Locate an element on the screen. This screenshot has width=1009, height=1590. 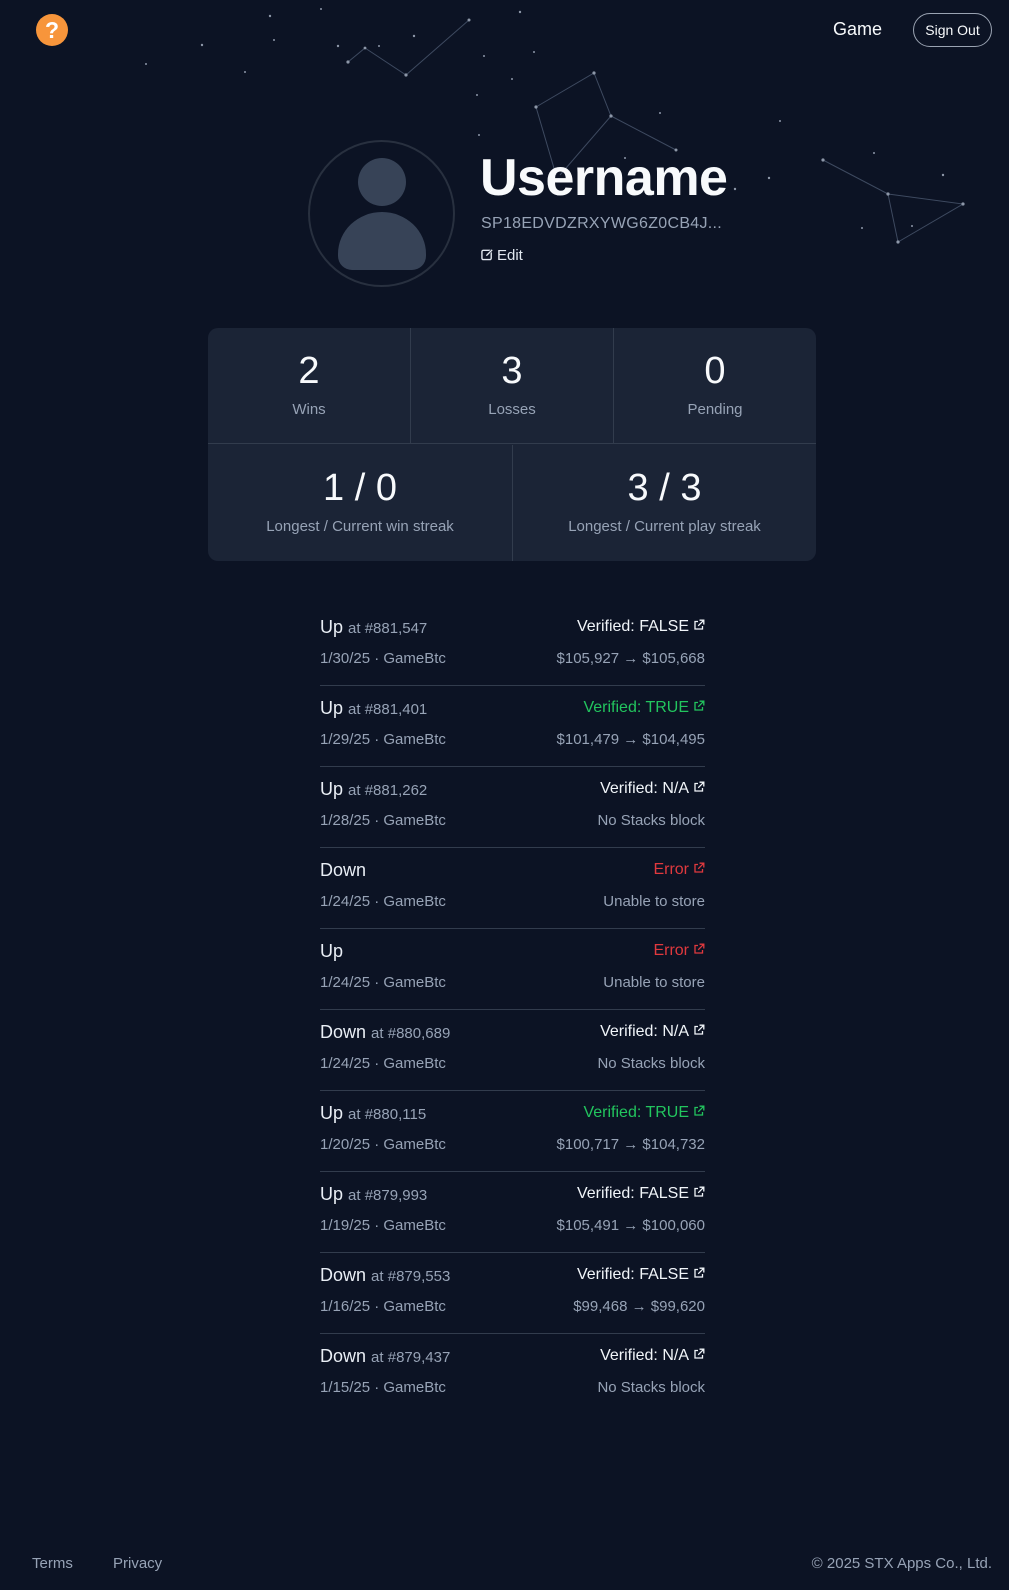
game-direction: Up at #879,993 is located at coordinates (373, 1194).